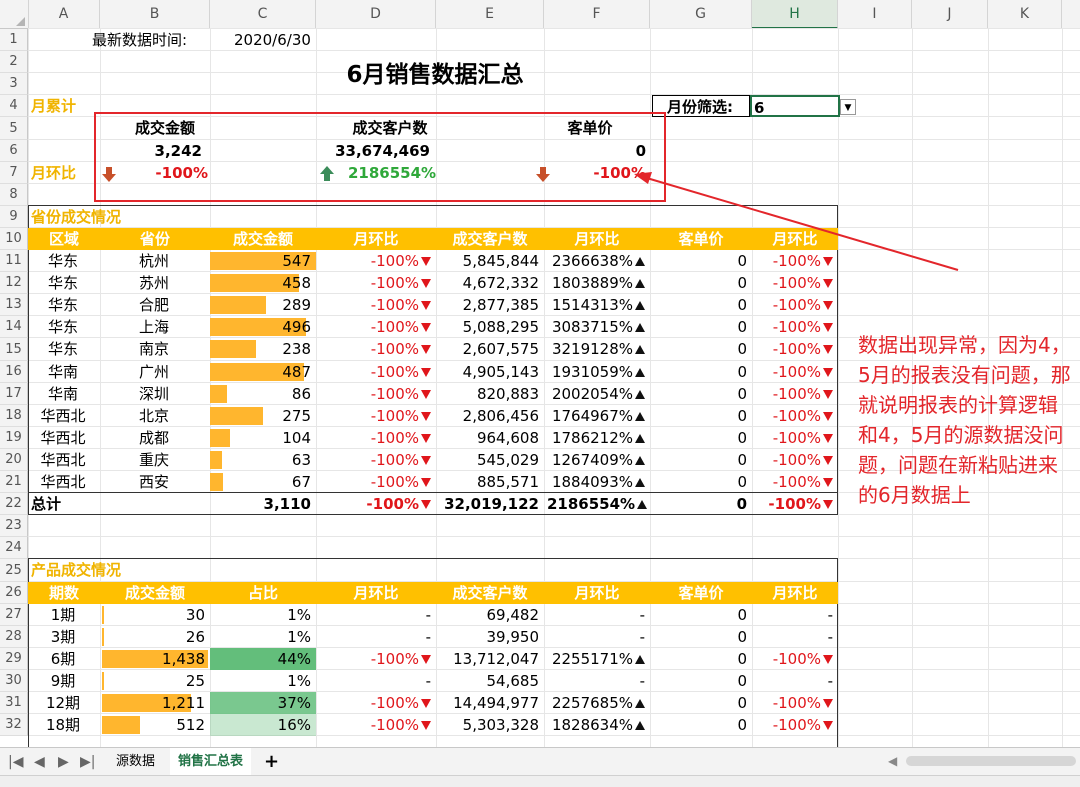 This screenshot has height=787, width=1080. What do you see at coordinates (63, 762) in the screenshot?
I see `next-sheet-icon: ▶` at bounding box center [63, 762].